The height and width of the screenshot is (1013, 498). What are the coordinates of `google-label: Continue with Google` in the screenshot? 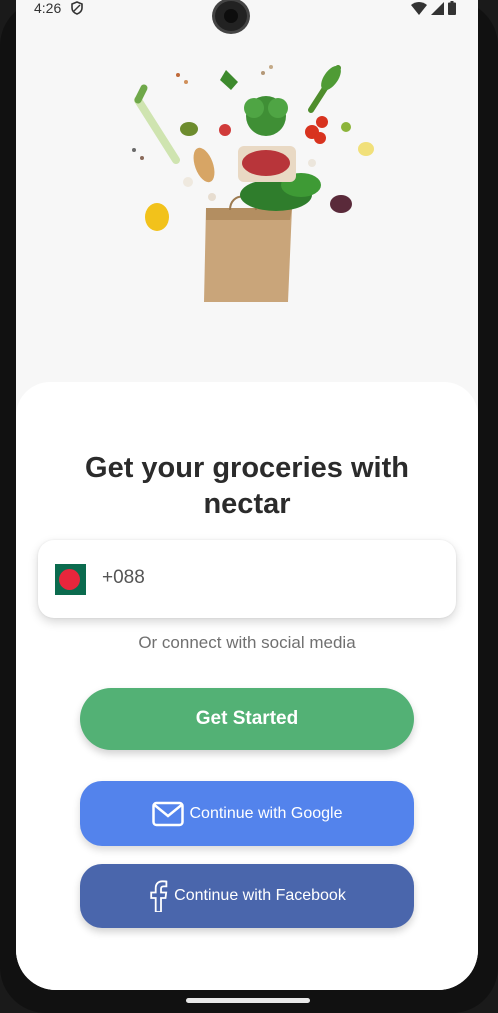 It's located at (266, 813).